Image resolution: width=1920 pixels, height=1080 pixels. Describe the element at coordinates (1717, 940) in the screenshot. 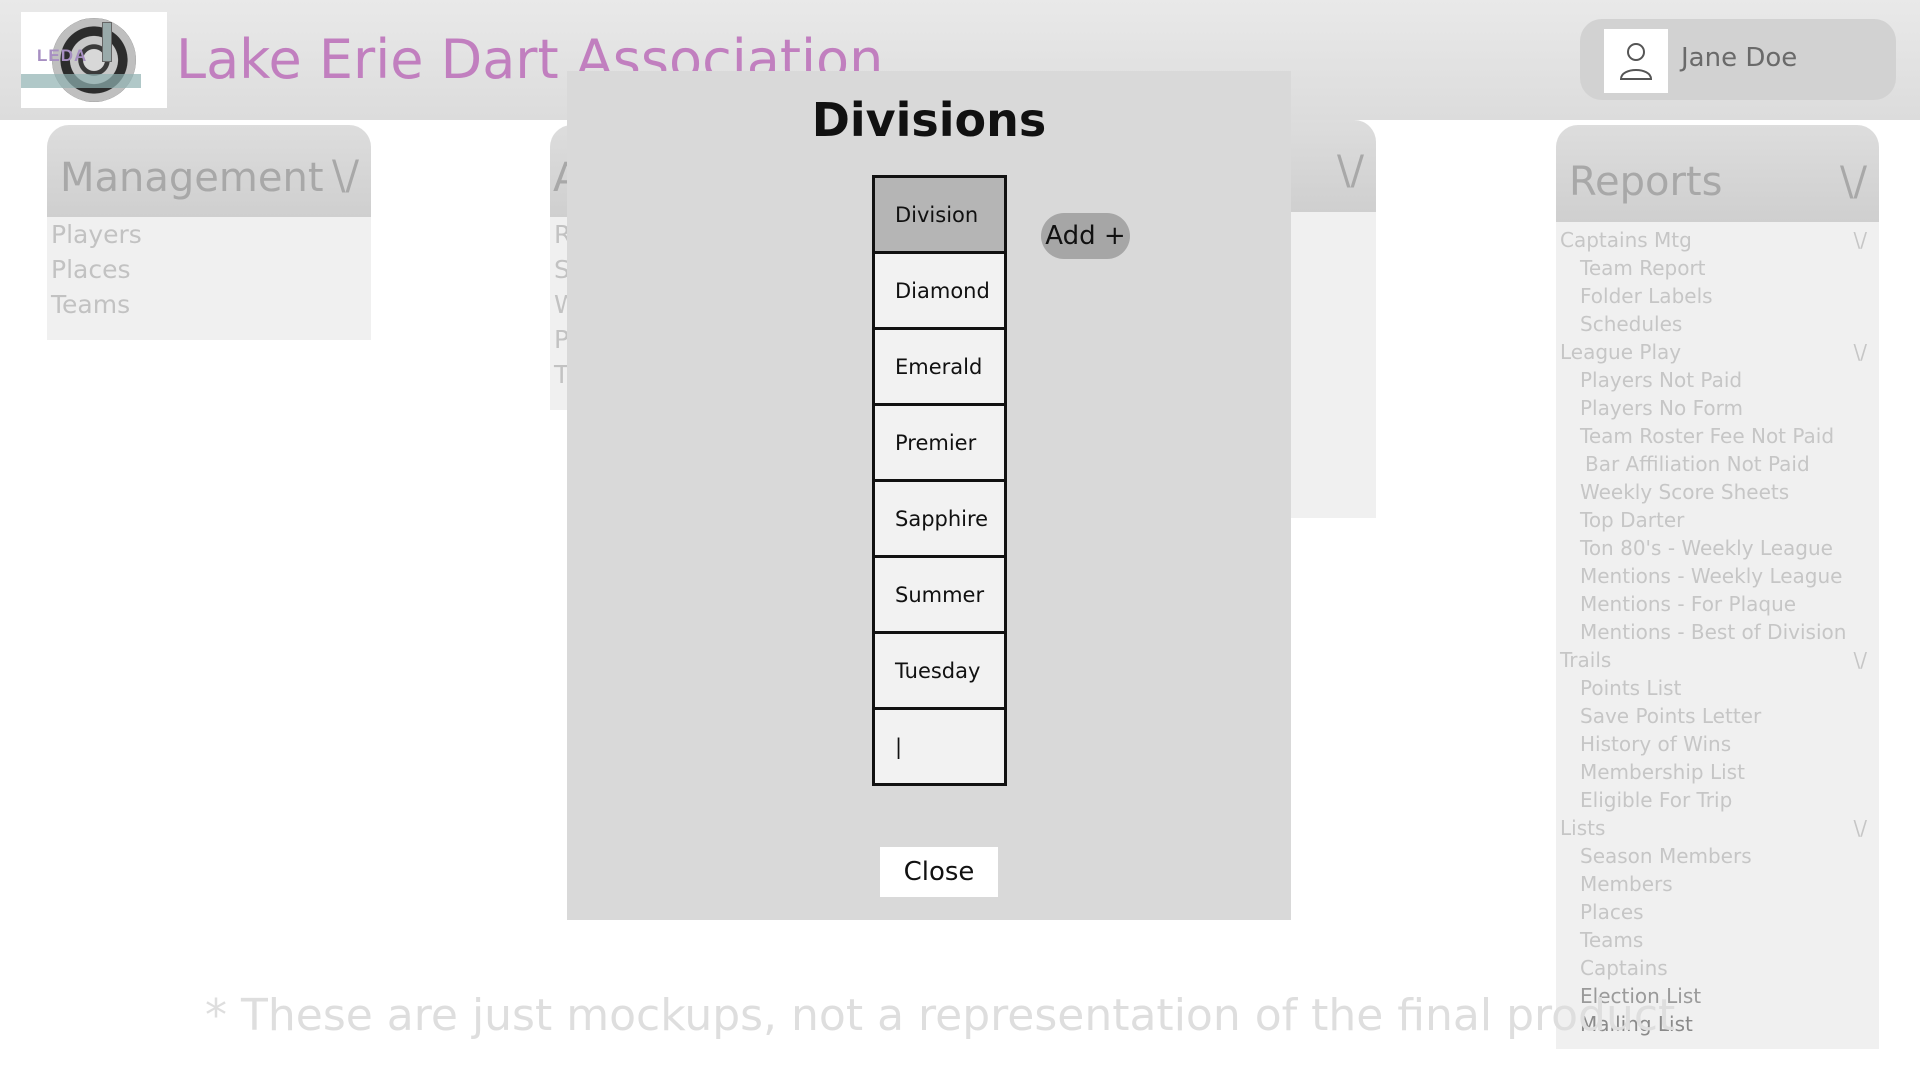

I see `report-item: Teams` at that location.